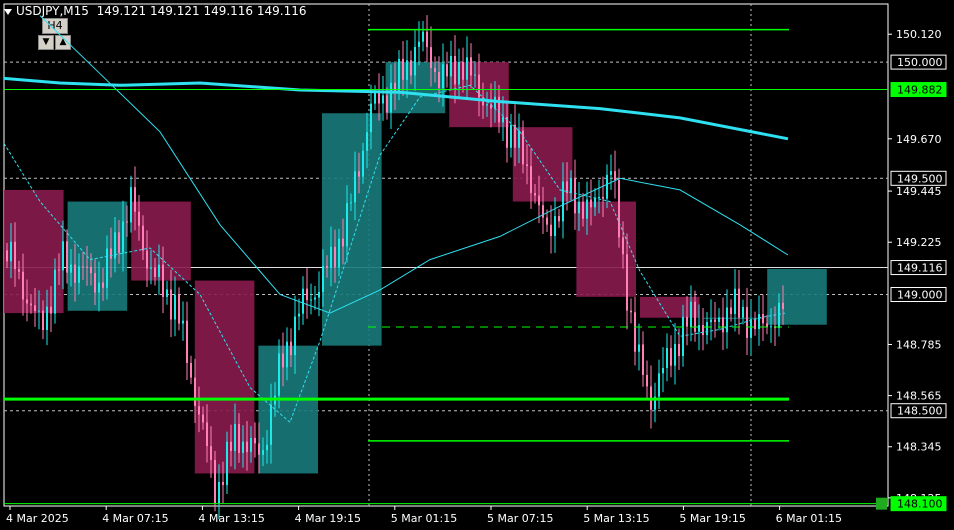 The image size is (954, 530). Describe the element at coordinates (616, 518) in the screenshot. I see `time-axis-label: 5 Mar 13:15` at that location.